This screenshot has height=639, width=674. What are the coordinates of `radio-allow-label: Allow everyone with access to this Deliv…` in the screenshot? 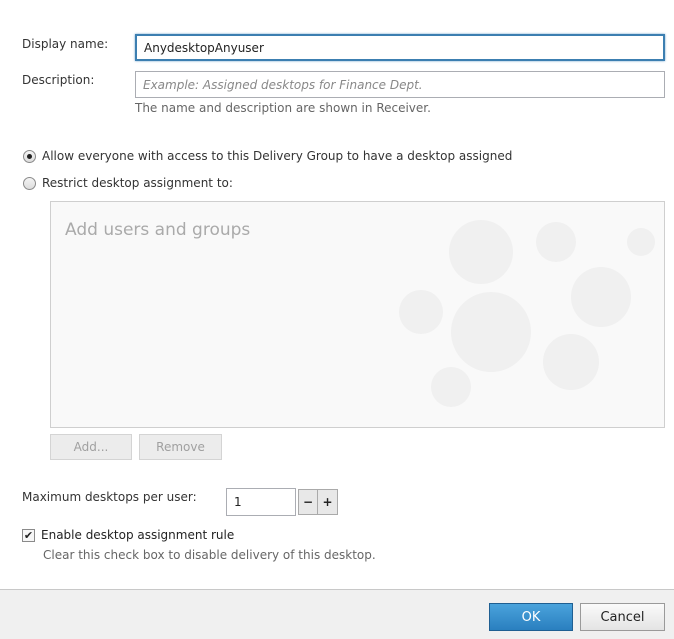 It's located at (277, 156).